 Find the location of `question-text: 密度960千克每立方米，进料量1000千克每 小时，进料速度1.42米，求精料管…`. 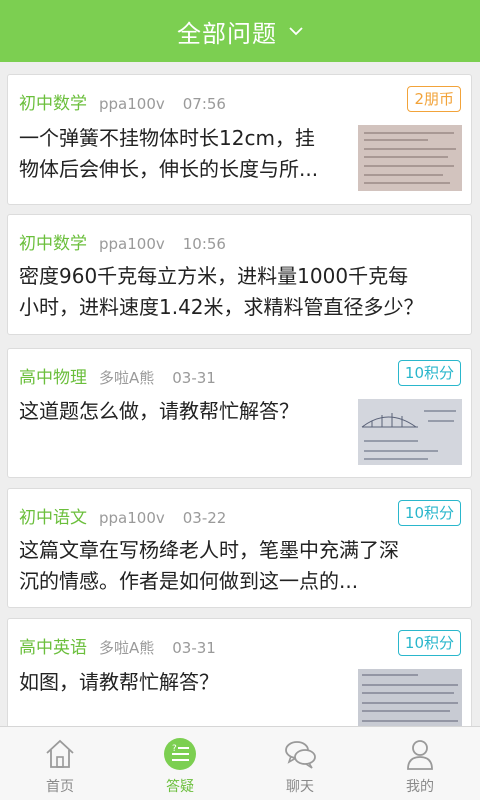

question-text: 密度960千克每立方米，进料量1000千克每 小时，进料速度1.42米，求精料管… is located at coordinates (244, 292).